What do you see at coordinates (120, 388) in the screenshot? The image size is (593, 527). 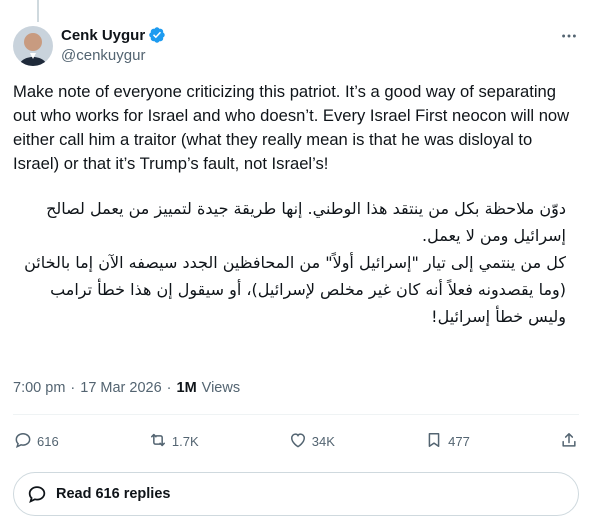 I see `tweet-date: 17 Mar 2026` at bounding box center [120, 388].